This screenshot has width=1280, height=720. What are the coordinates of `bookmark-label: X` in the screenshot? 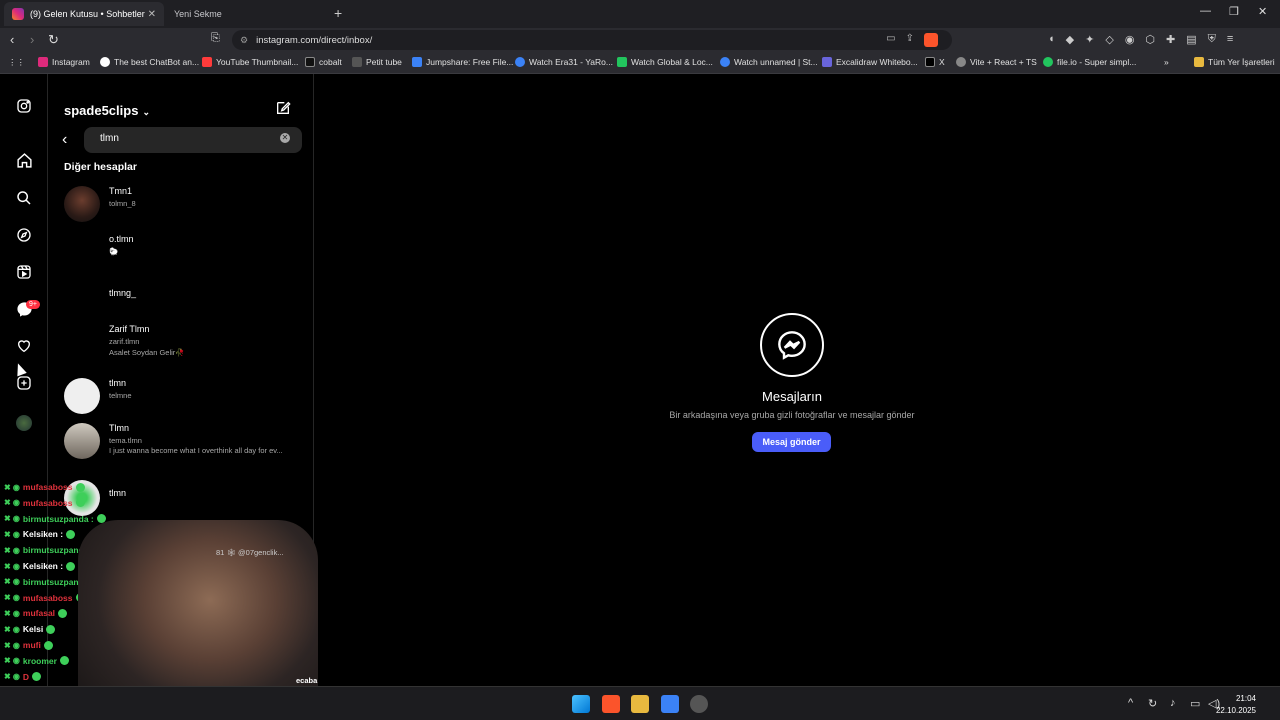 It's located at (942, 62).